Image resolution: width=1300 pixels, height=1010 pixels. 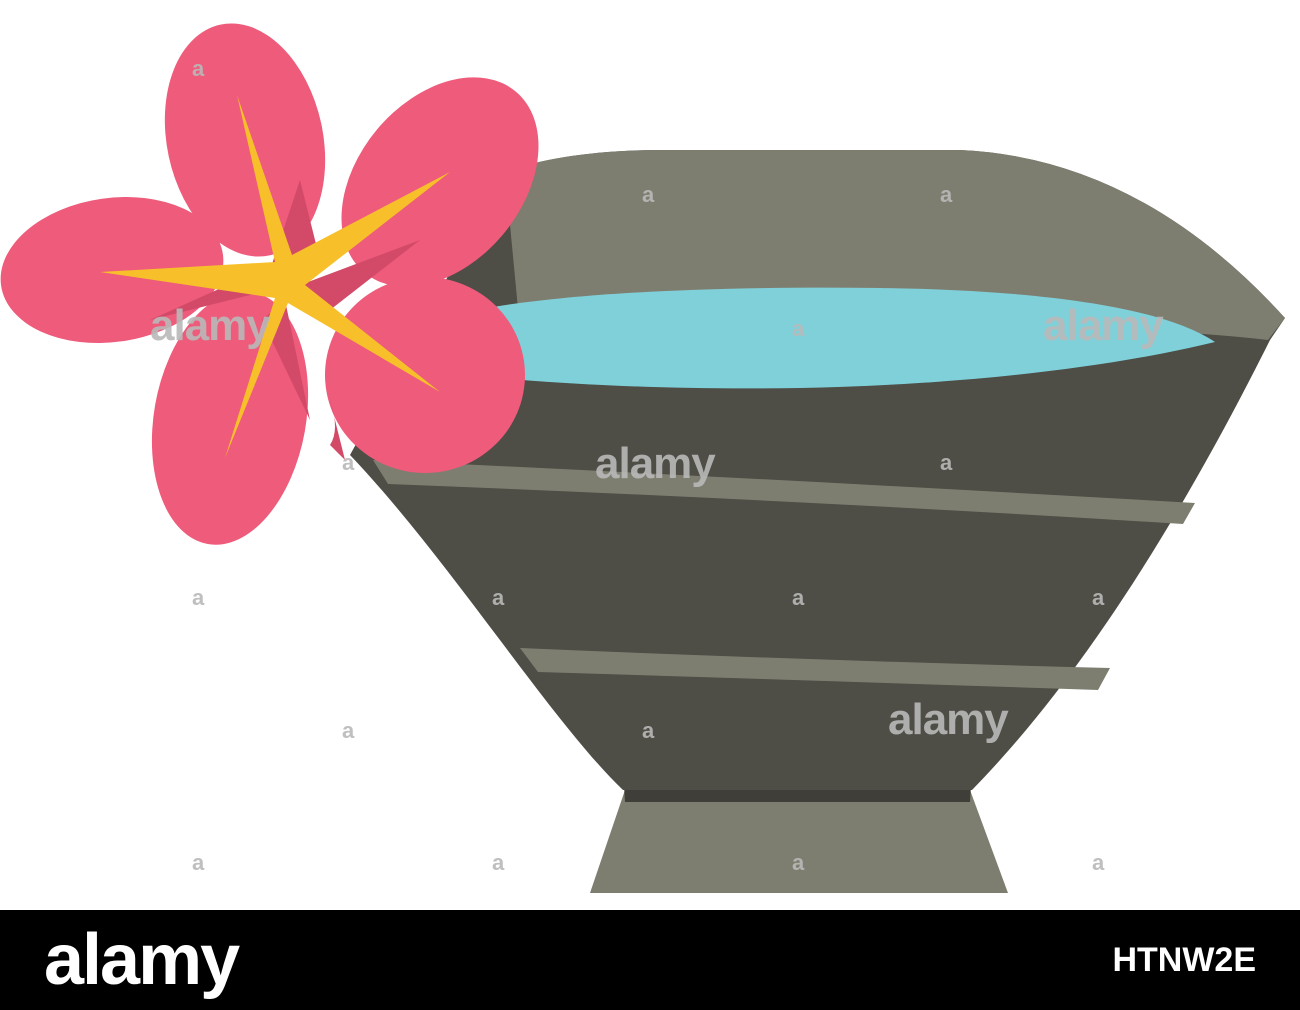 What do you see at coordinates (142, 960) in the screenshot?
I see `alamy-logo: alamy` at bounding box center [142, 960].